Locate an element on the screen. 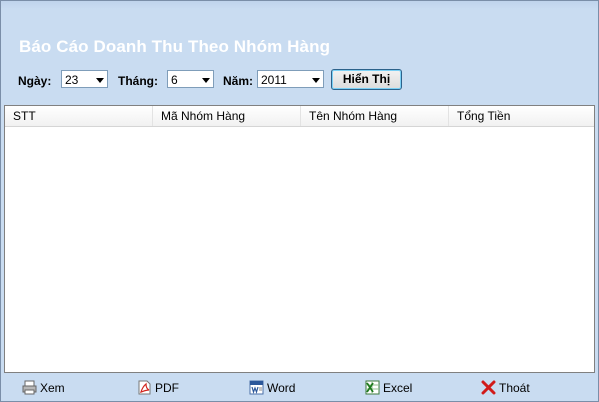  view-button-label: Xem is located at coordinates (52, 388).